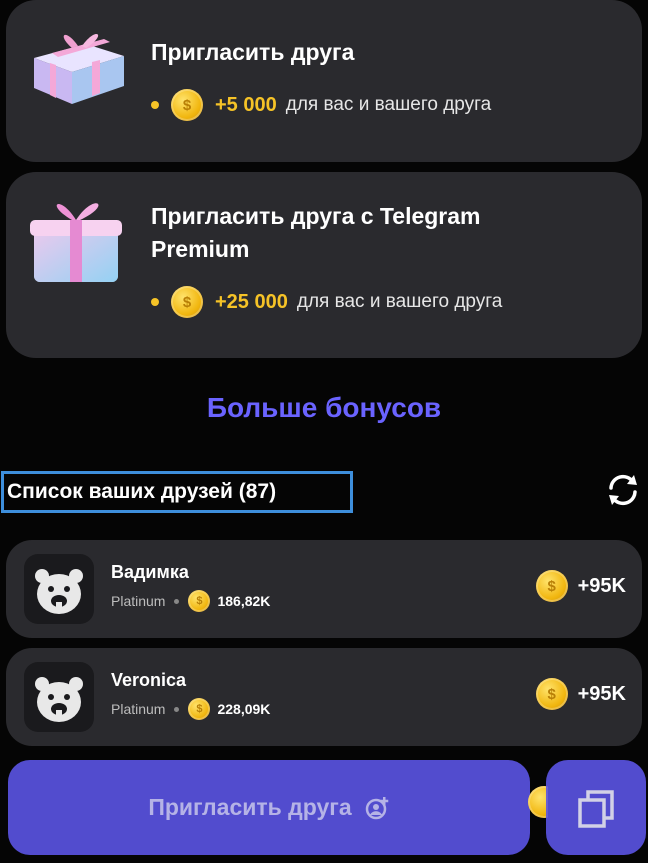 The width and height of the screenshot is (648, 863). Describe the element at coordinates (250, 807) in the screenshot. I see `invite-button-label: Пригласить друга` at that location.